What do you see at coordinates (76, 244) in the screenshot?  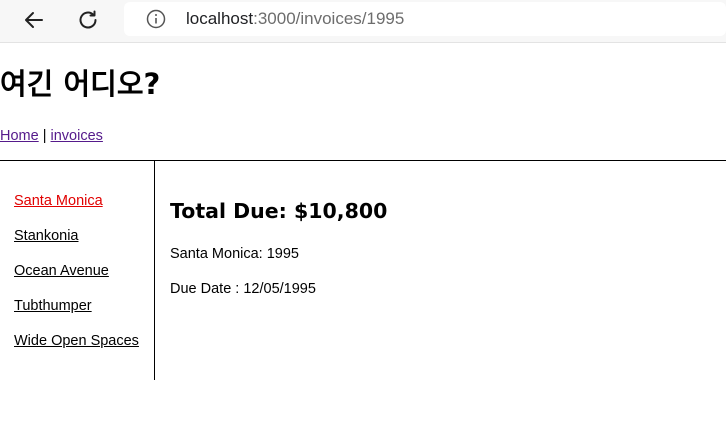 I see `sidebar-item-stankonia: Stankonia` at bounding box center [76, 244].